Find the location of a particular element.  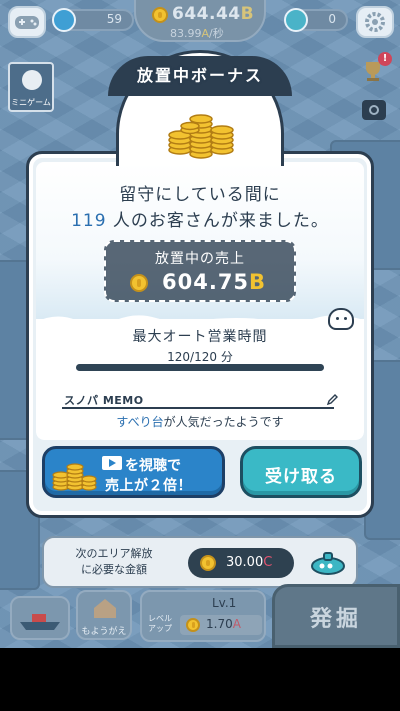

max-time-progress-bar is located at coordinates (200, 367).